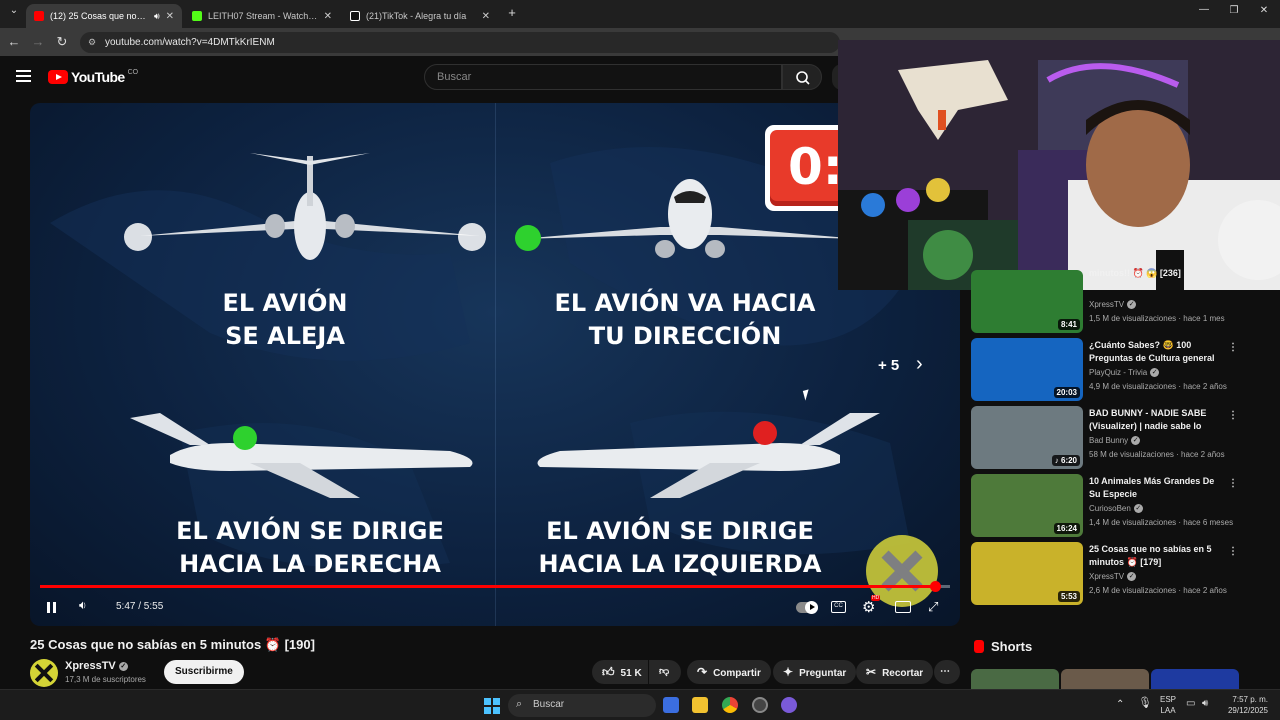 This screenshot has height=720, width=1280. What do you see at coordinates (1003, 646) in the screenshot?
I see `shorts-header: Shorts` at bounding box center [1003, 646].